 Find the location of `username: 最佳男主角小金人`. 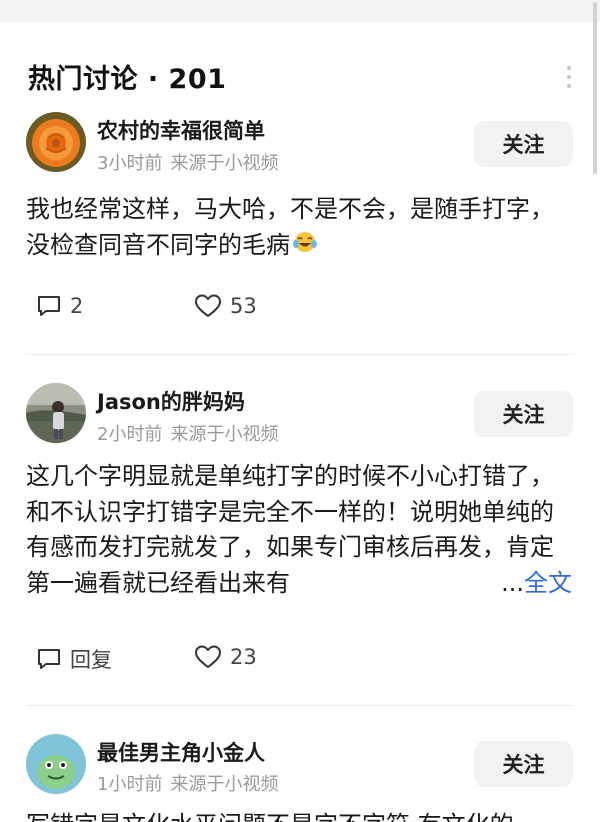

username: 最佳男主角小金人 is located at coordinates (181, 752).